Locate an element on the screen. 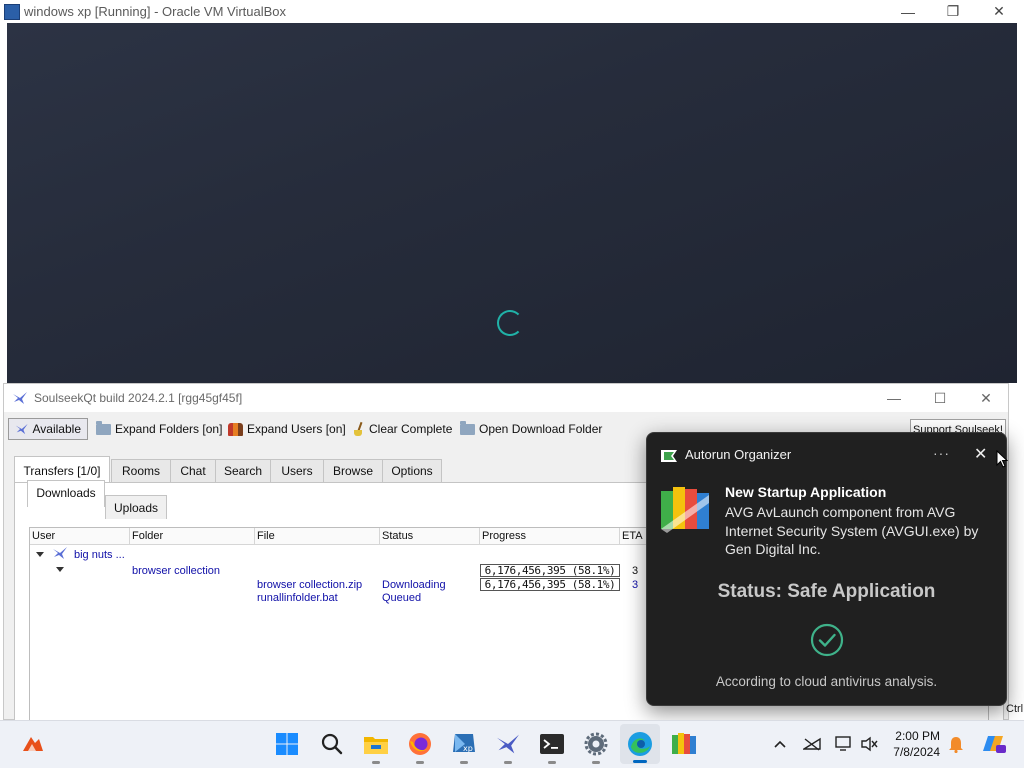  network-disconnected-icon is located at coordinates (812, 744).